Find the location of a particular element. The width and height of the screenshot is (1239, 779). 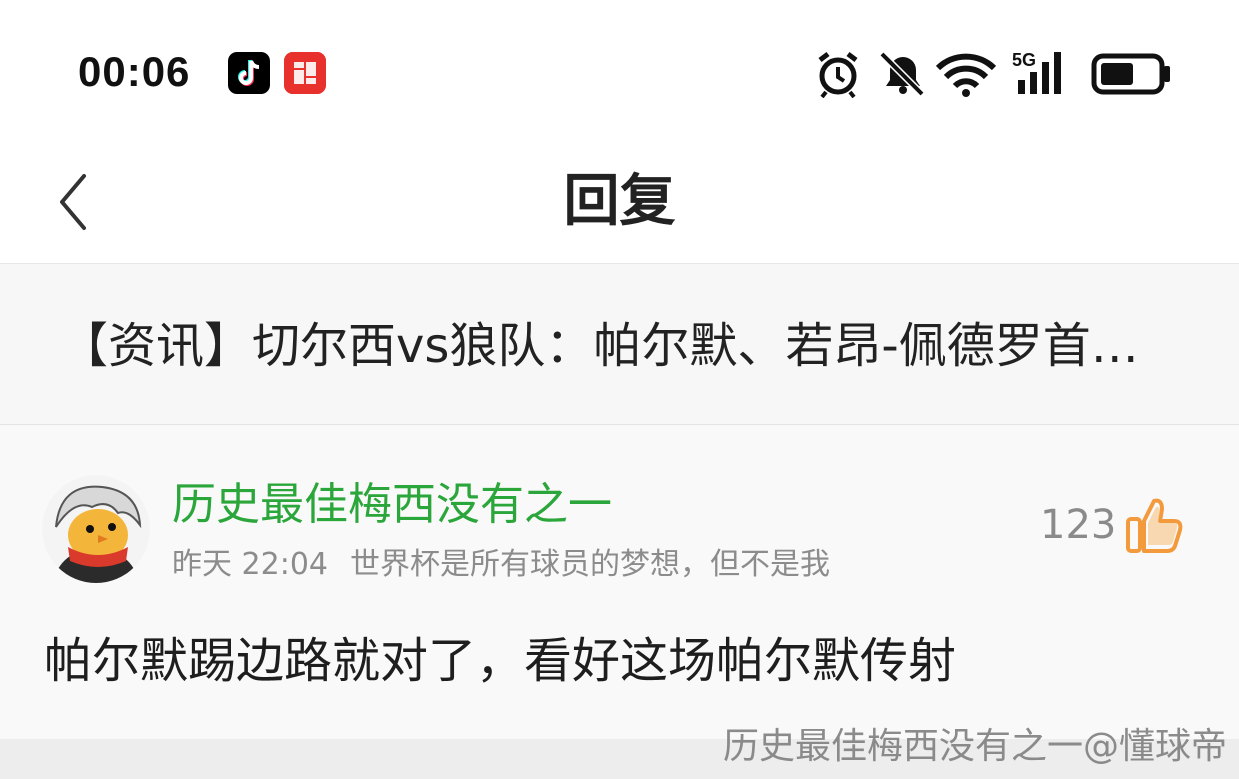

alarm-icon is located at coordinates (838, 75).